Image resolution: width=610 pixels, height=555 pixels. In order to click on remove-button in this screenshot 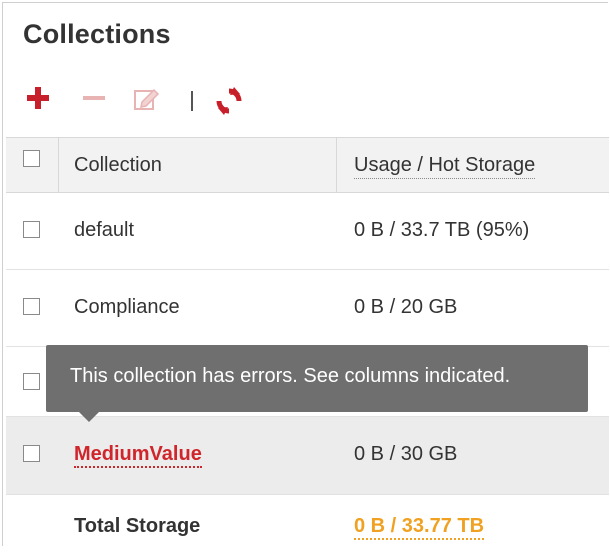, I will do `click(94, 98)`.